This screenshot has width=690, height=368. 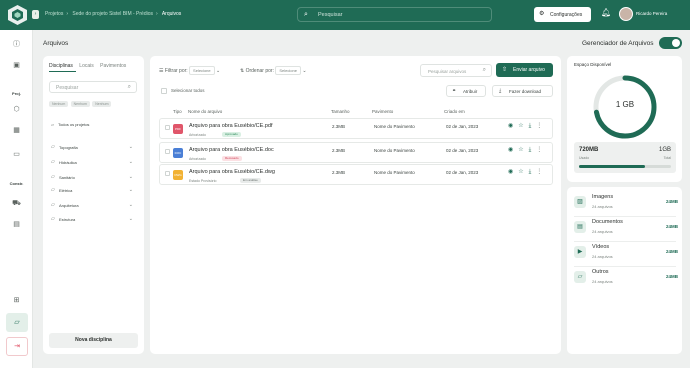 What do you see at coordinates (618, 43) in the screenshot?
I see `file-manager-label: Gerenciador de Arquivos` at bounding box center [618, 43].